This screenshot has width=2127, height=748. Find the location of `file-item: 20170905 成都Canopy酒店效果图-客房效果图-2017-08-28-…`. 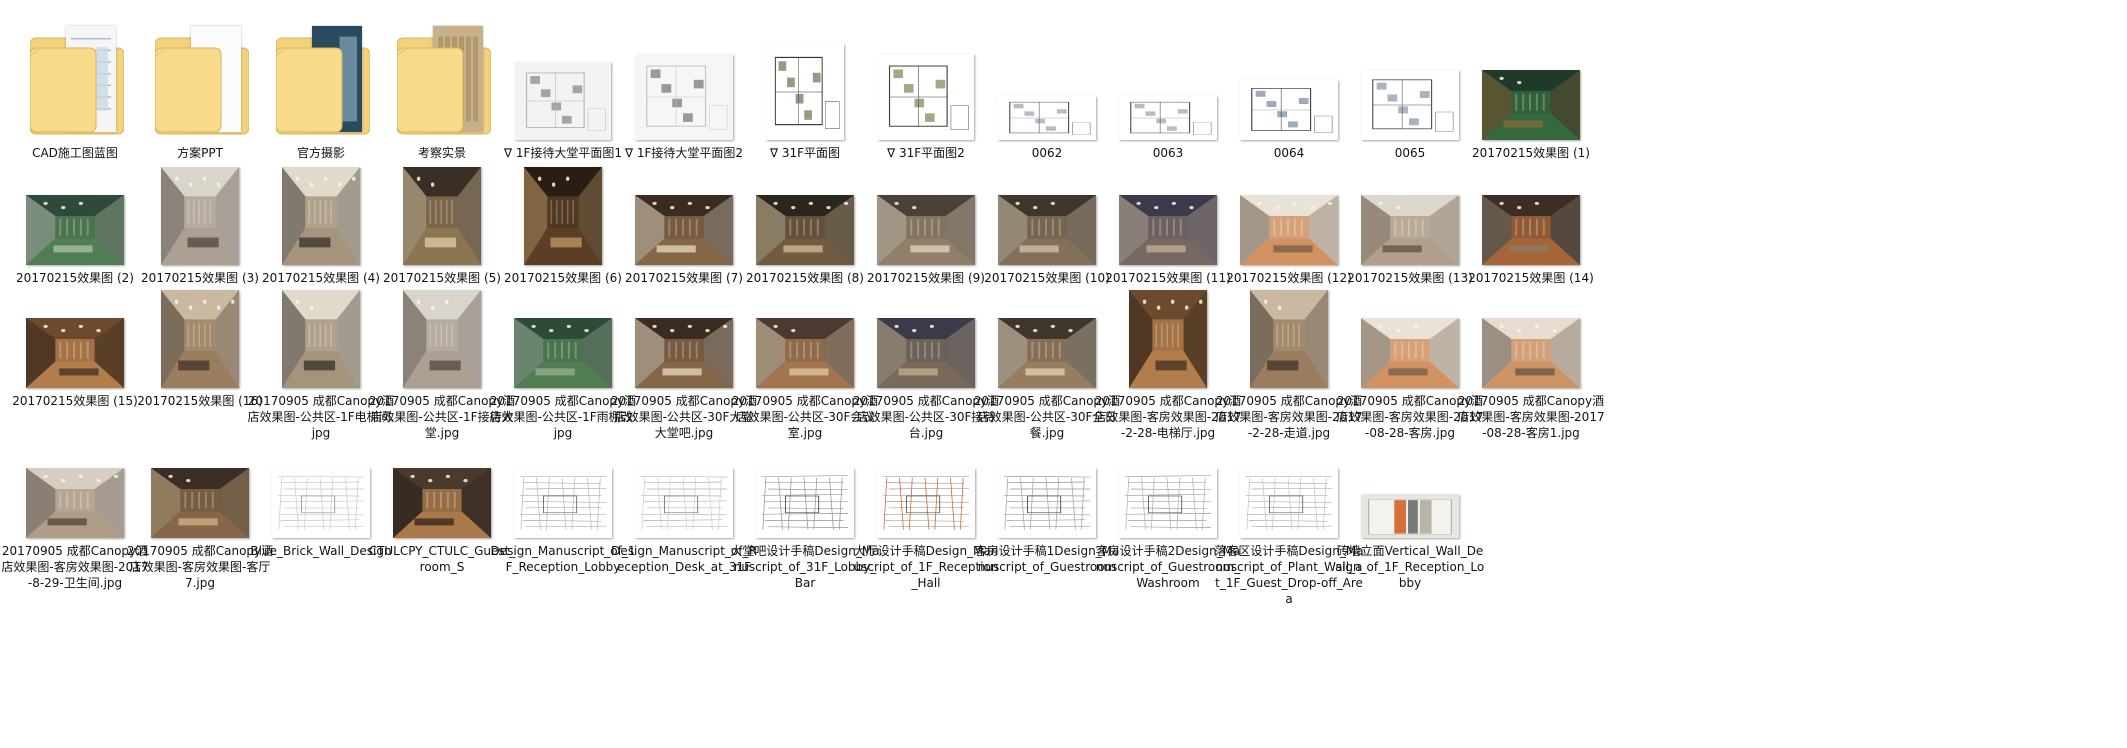

file-item: 20170905 成都Canopy酒店效果图-客房效果图-2017-08-28-… is located at coordinates (1531, 344).